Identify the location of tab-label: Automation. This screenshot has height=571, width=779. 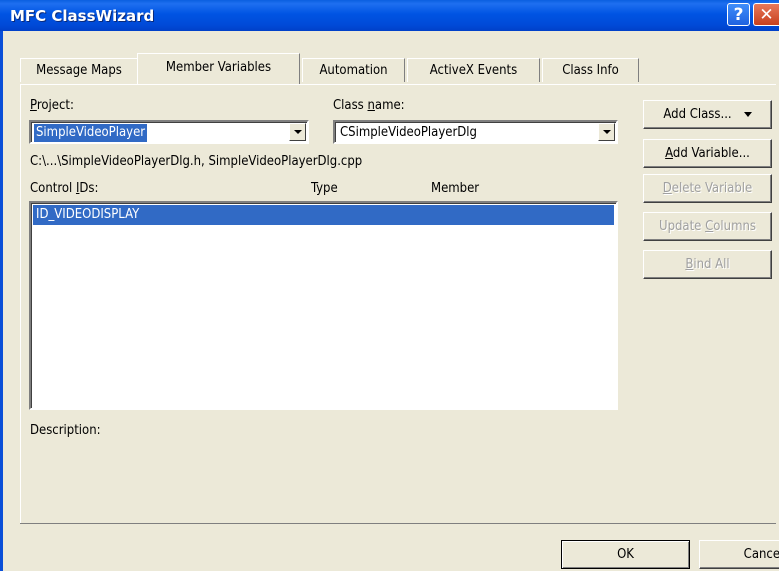
(353, 70).